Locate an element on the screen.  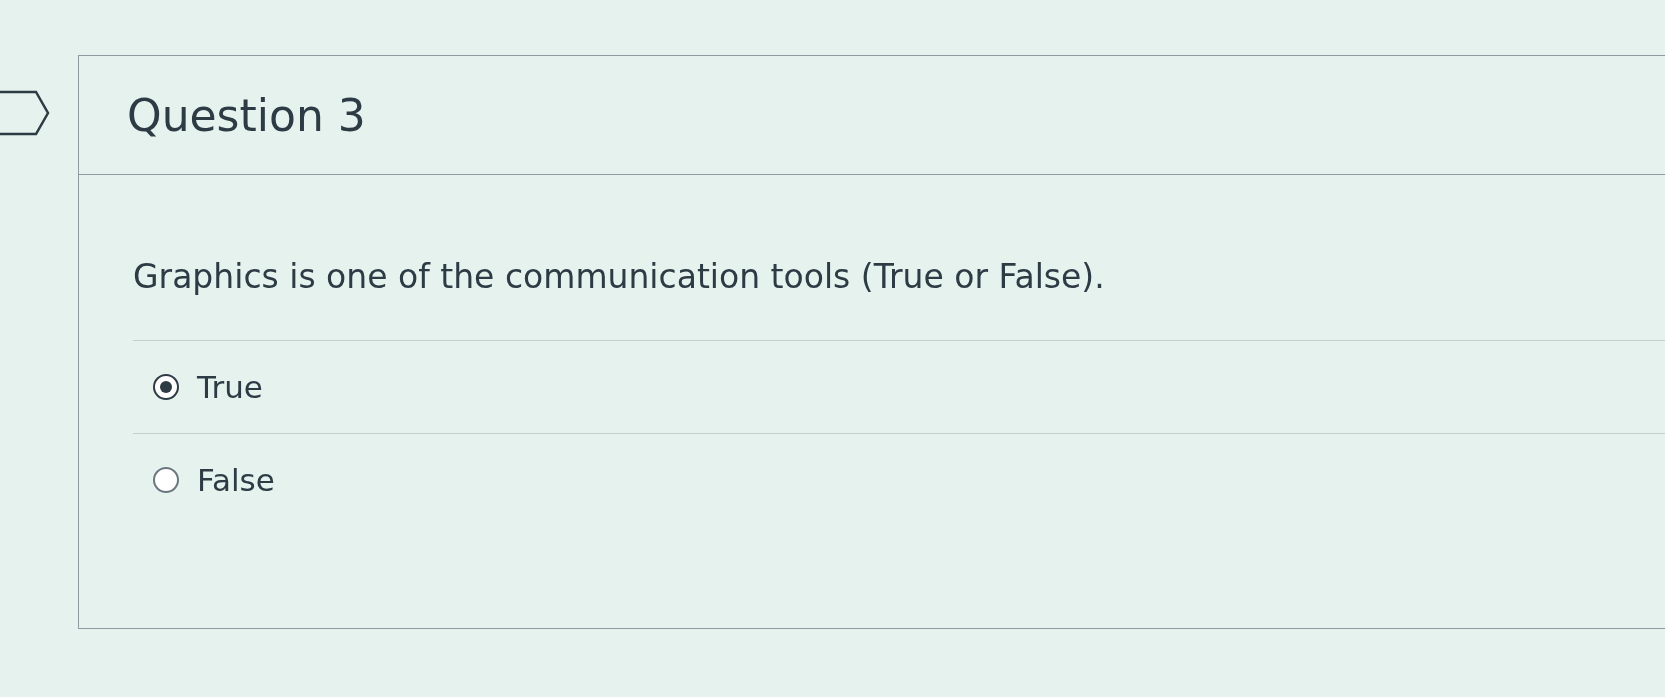
bookmark-flag-icon is located at coordinates (25, 113).